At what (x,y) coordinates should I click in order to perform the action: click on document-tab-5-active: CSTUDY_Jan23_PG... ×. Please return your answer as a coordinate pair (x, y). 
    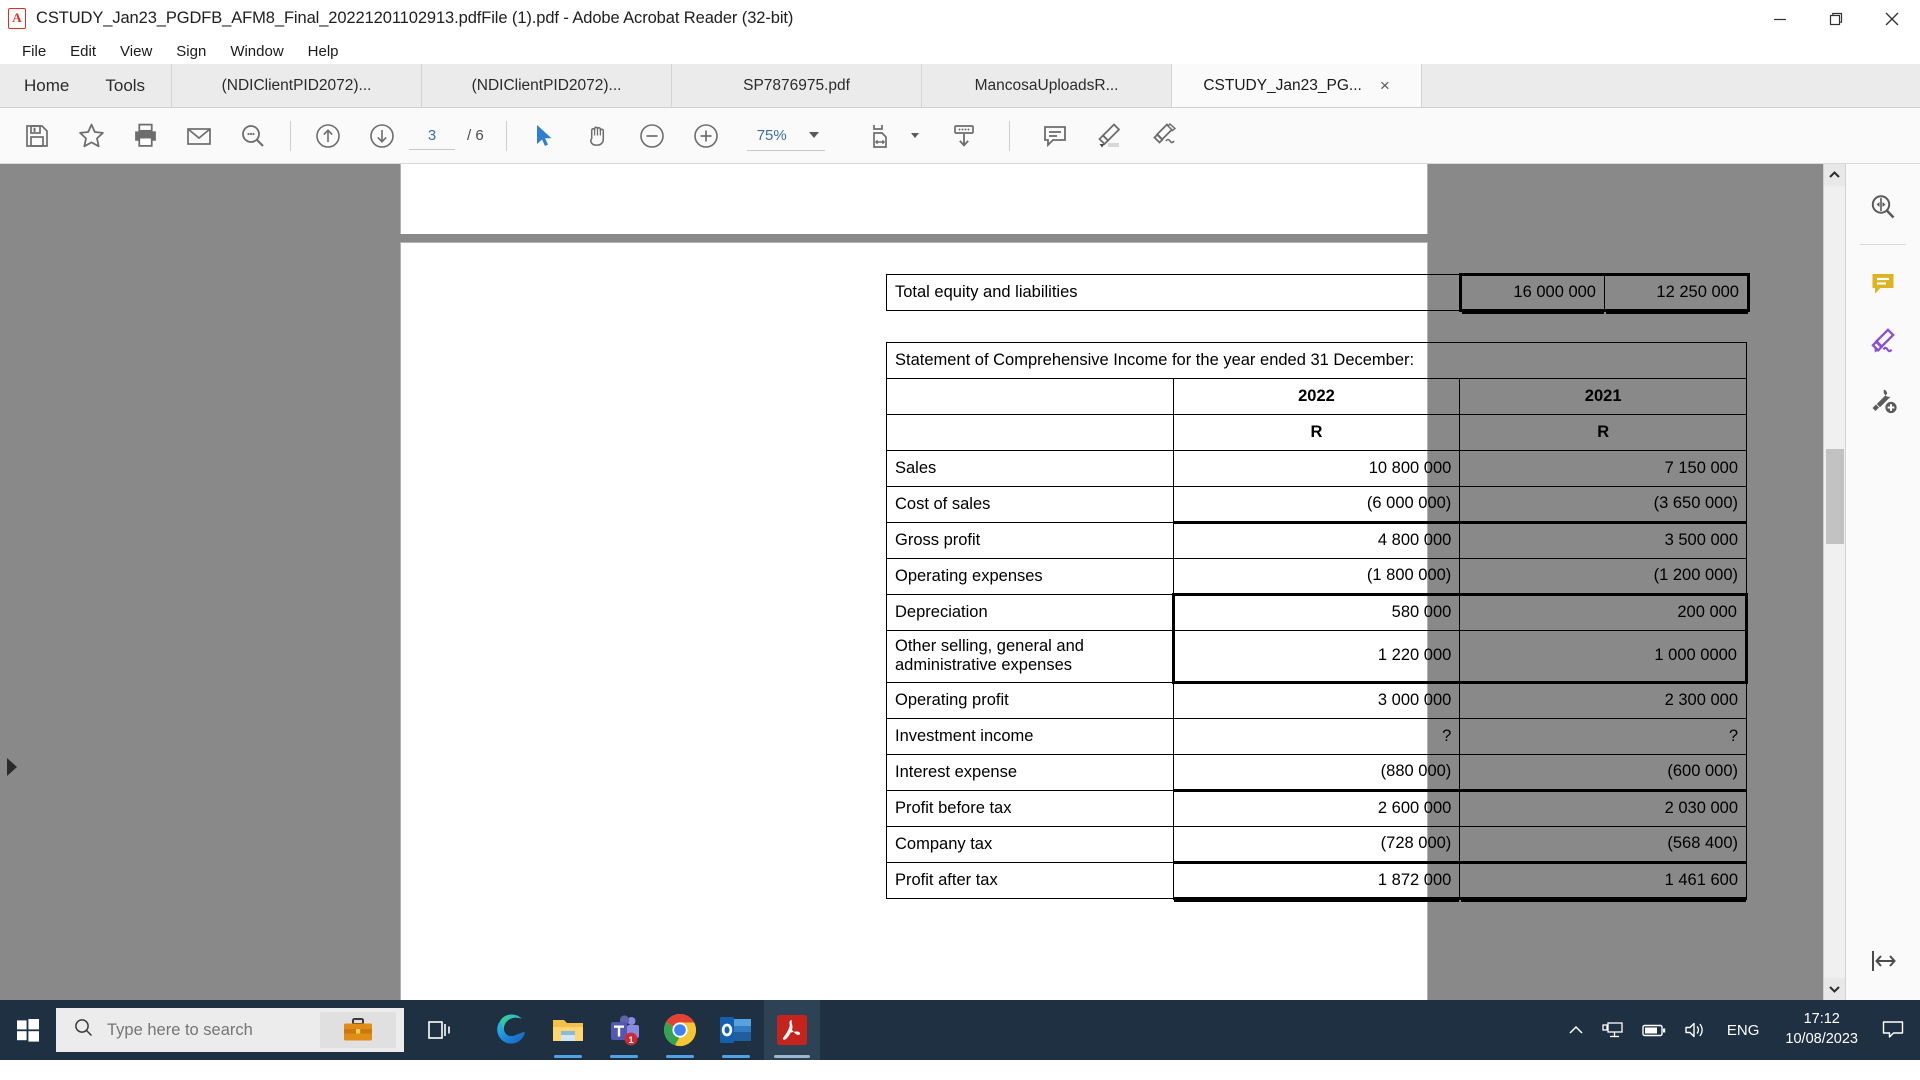
    Looking at the image, I should click on (1297, 85).